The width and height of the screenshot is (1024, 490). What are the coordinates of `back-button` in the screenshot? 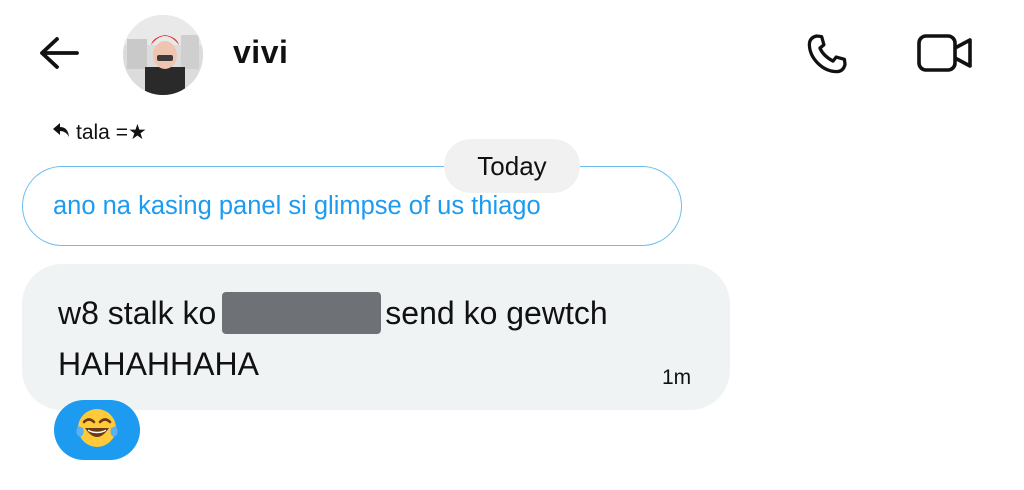 It's located at (58, 55).